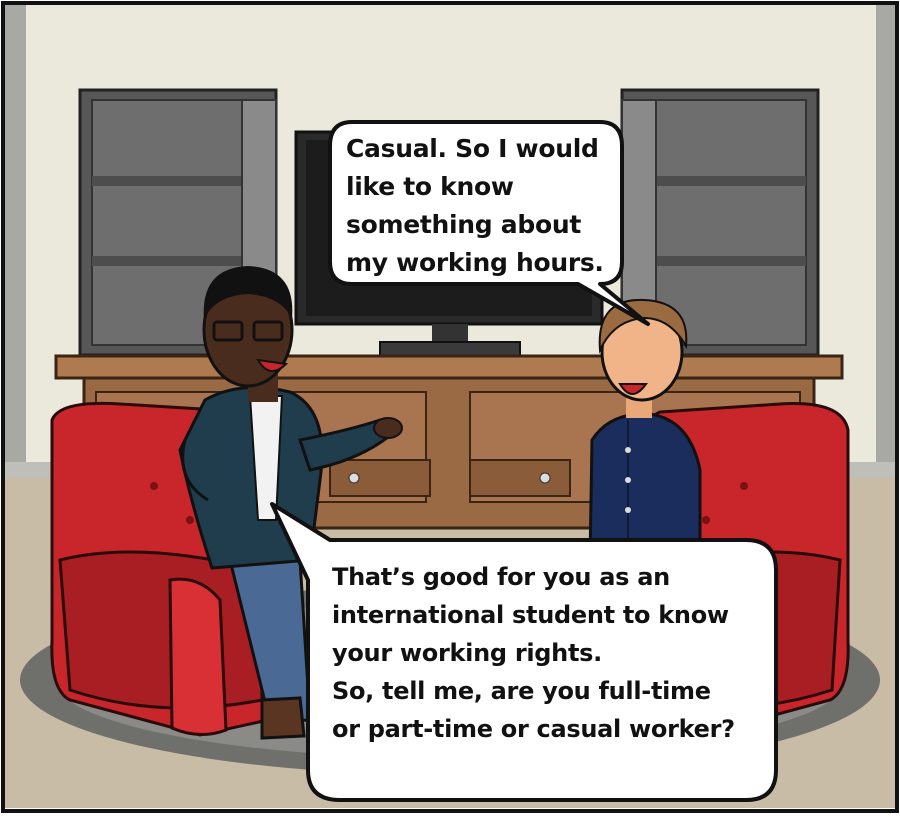  Describe the element at coordinates (645, 430) in the screenshot. I see `student-character` at that location.